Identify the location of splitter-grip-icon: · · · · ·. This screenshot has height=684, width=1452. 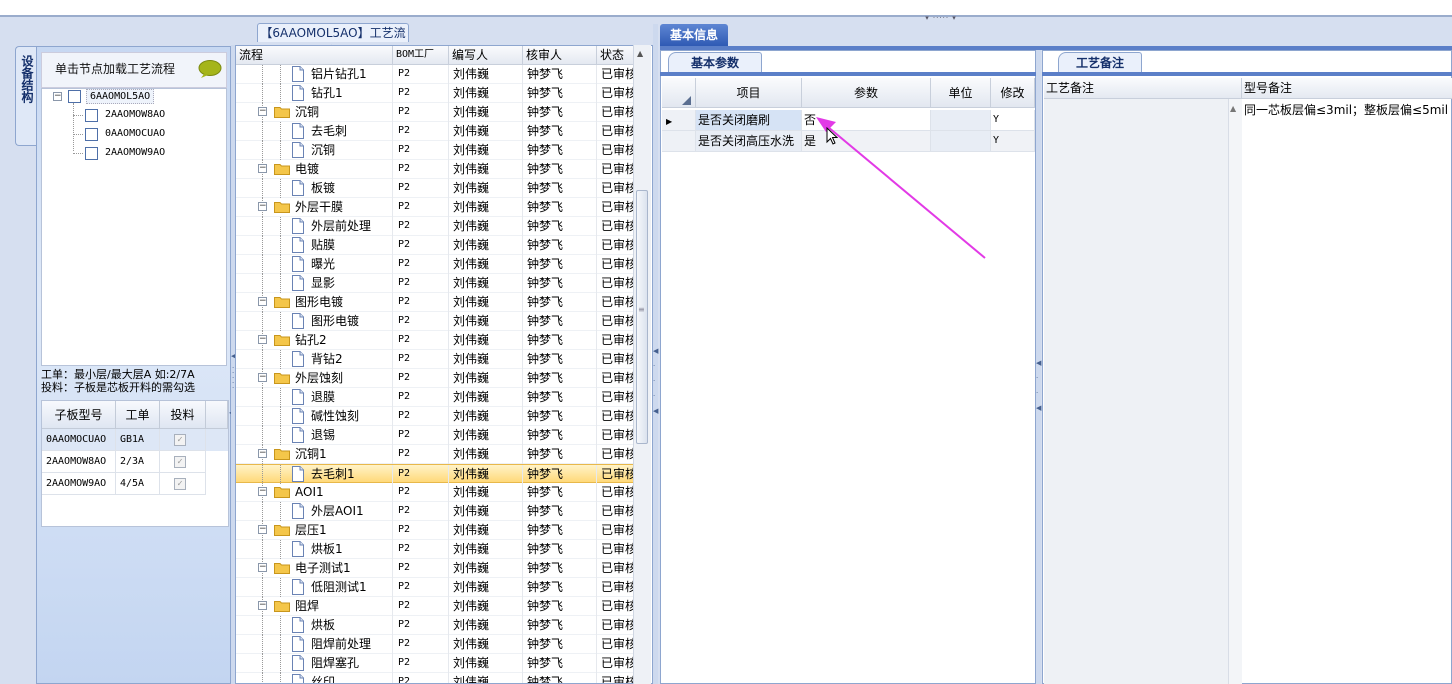
(233, 378).